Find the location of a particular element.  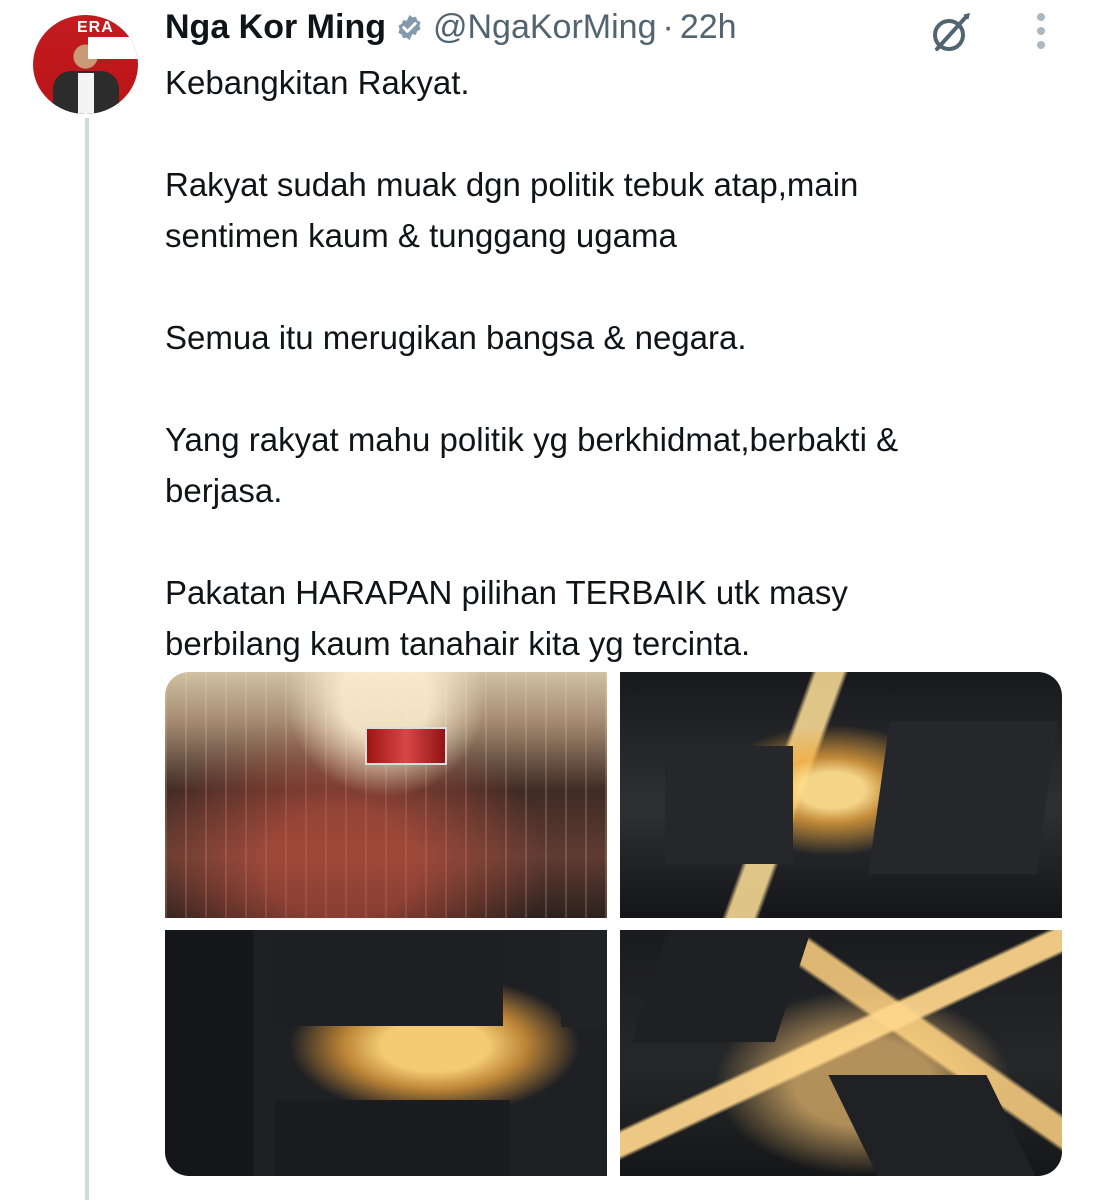

post-header: Nga Kor Ming @NgaKorMing · 22h is located at coordinates (451, 27).